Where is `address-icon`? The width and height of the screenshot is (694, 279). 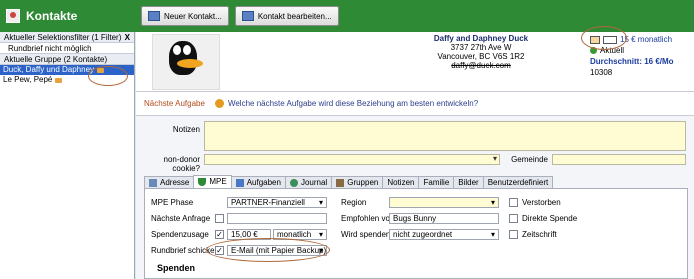
address-icon is located at coordinates (153, 182).